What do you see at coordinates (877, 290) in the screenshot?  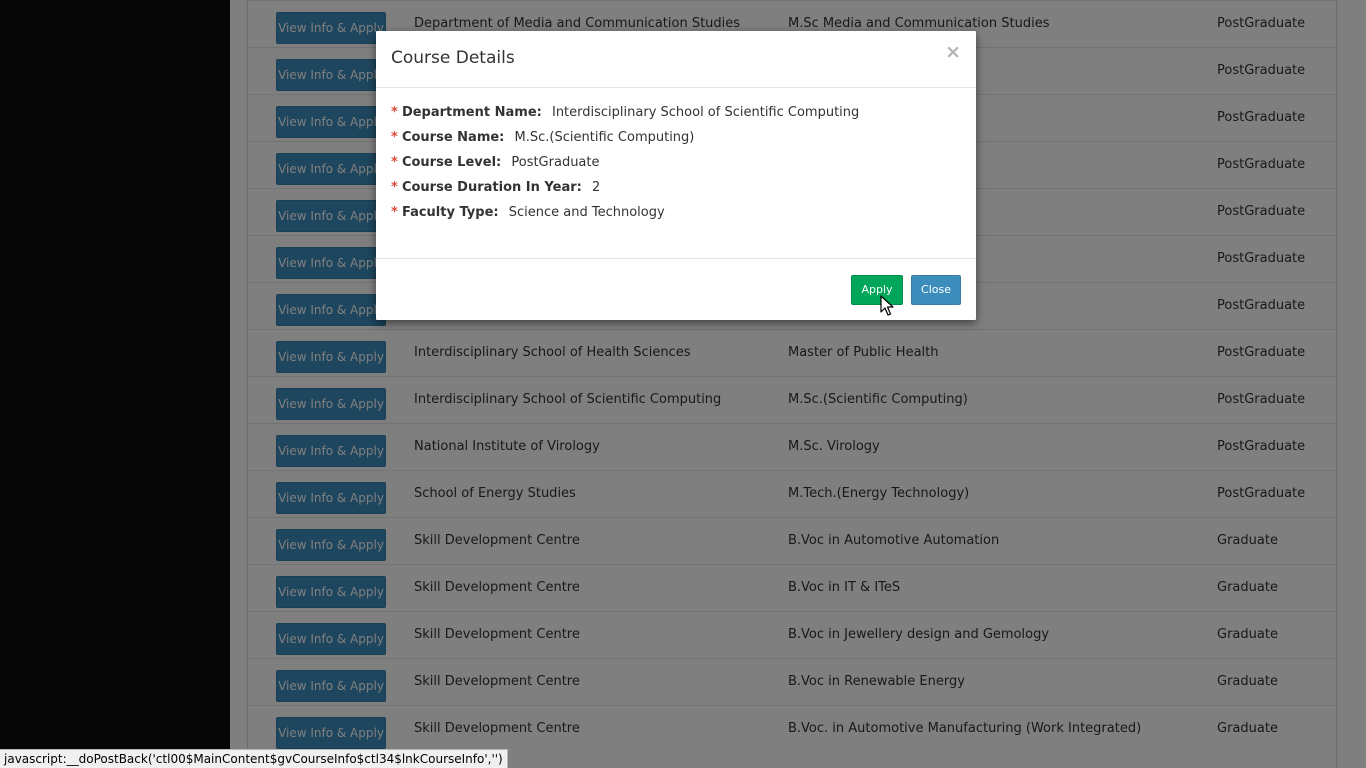 I see `apply-button: Apply` at bounding box center [877, 290].